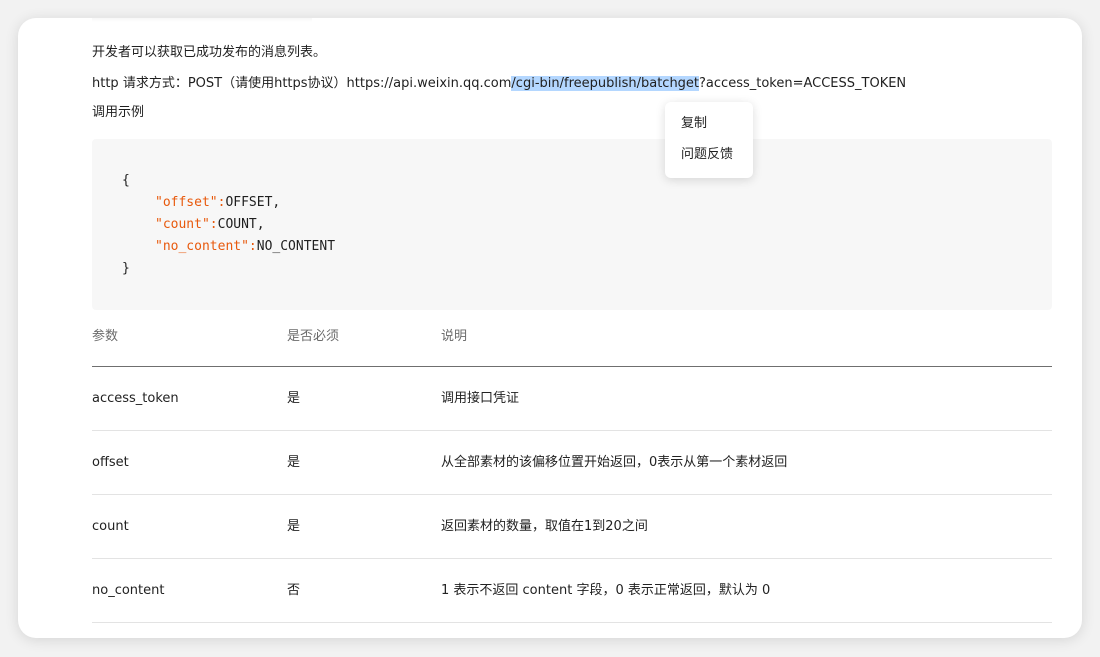  Describe the element at coordinates (572, 399) in the screenshot. I see `table-row: access_token 是 调用接口凭证` at that location.